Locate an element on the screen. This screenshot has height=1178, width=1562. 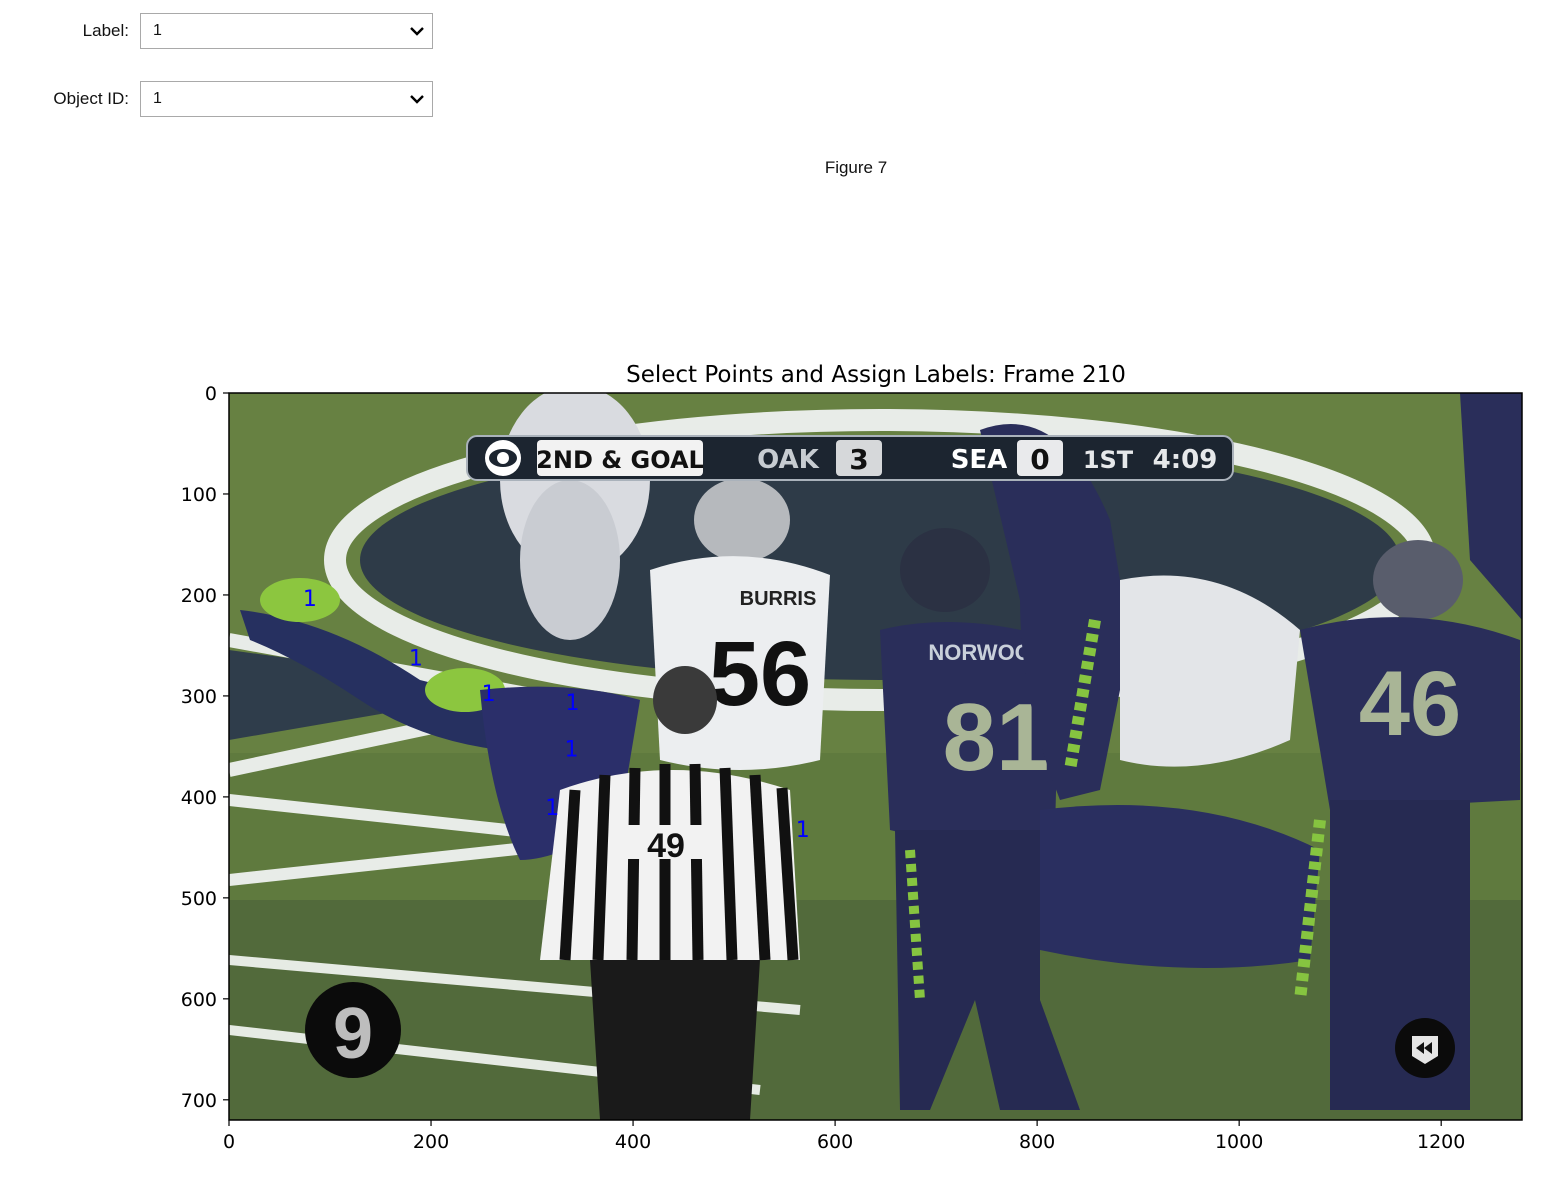
x-tick-label: 800 is located at coordinates (1037, 1142).